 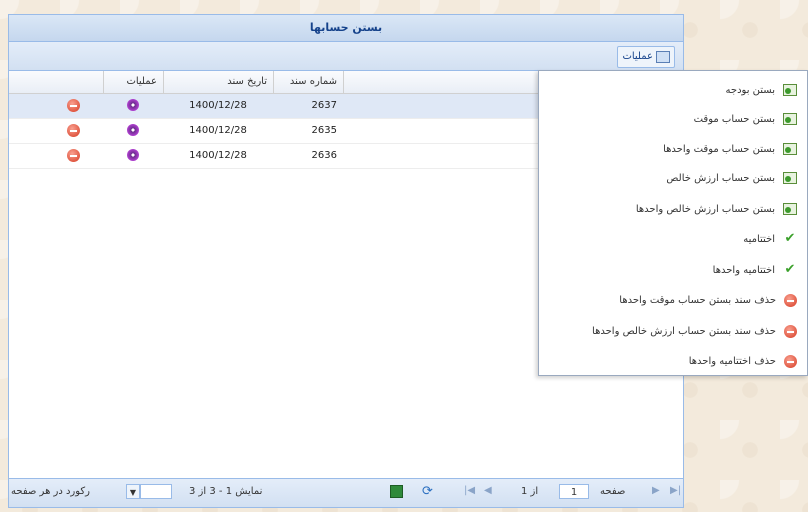 I want to click on chevron-down-icon: ▼, so click(x=133, y=491).